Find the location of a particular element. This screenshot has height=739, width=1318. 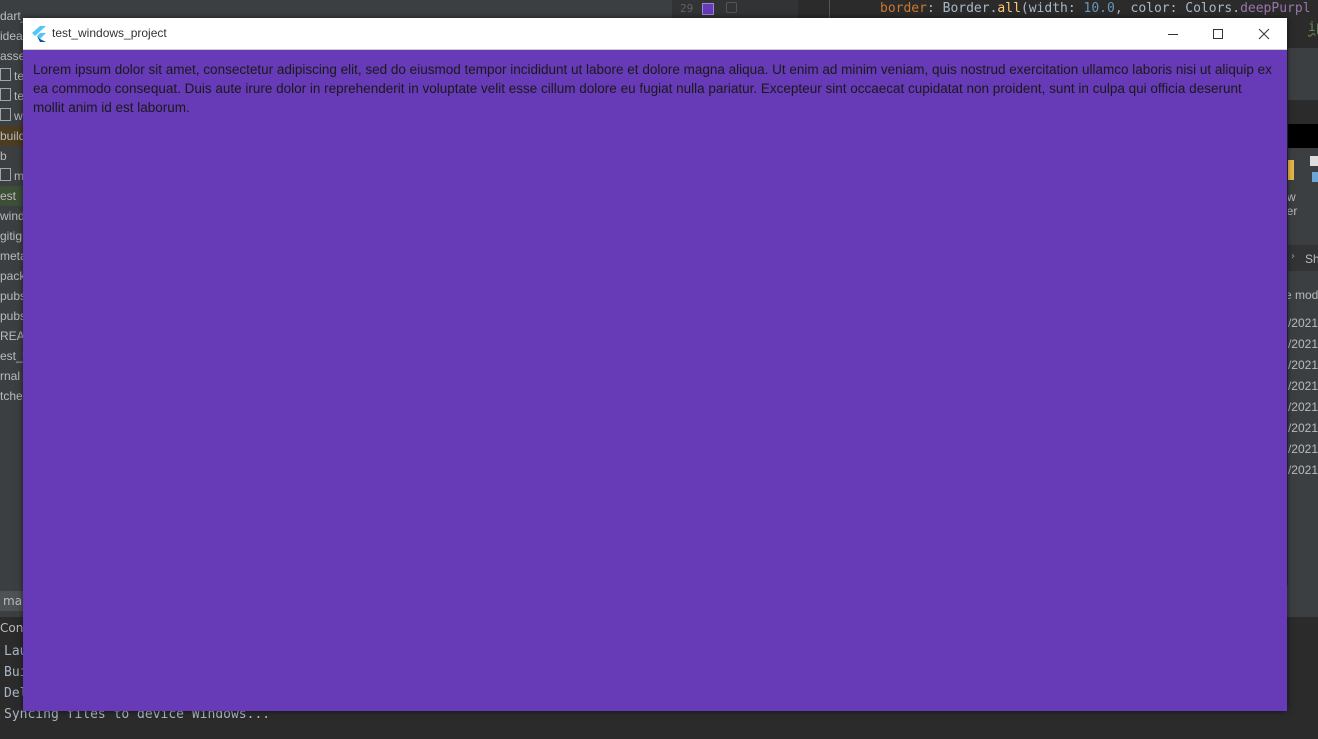

tree-item: est_w is located at coordinates (11, 356).